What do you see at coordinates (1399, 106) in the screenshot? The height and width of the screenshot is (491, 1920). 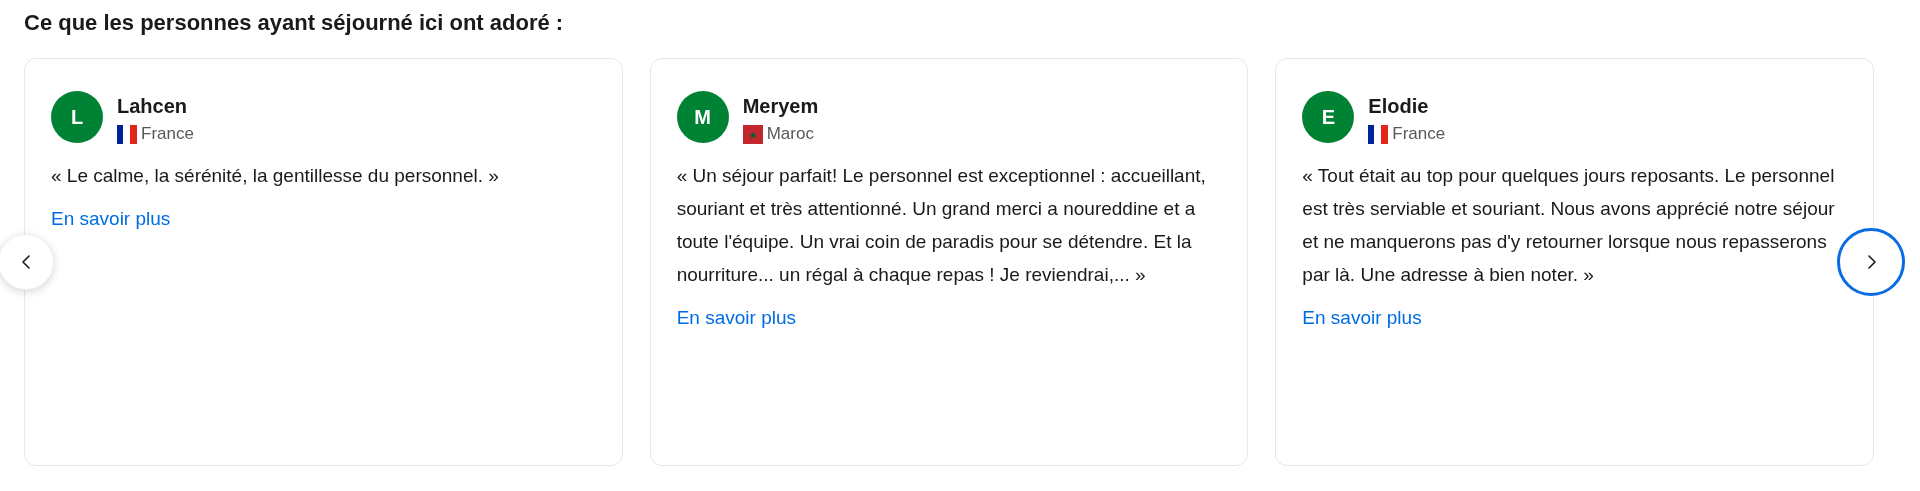 I see `reviewer-name: Elodie` at bounding box center [1399, 106].